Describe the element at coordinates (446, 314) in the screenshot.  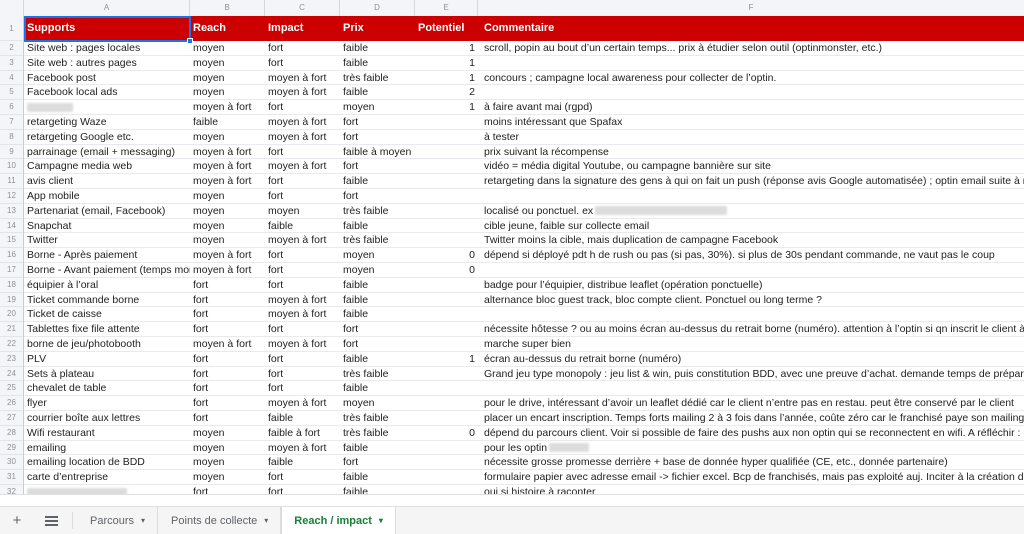
I see `cell-E20` at that location.